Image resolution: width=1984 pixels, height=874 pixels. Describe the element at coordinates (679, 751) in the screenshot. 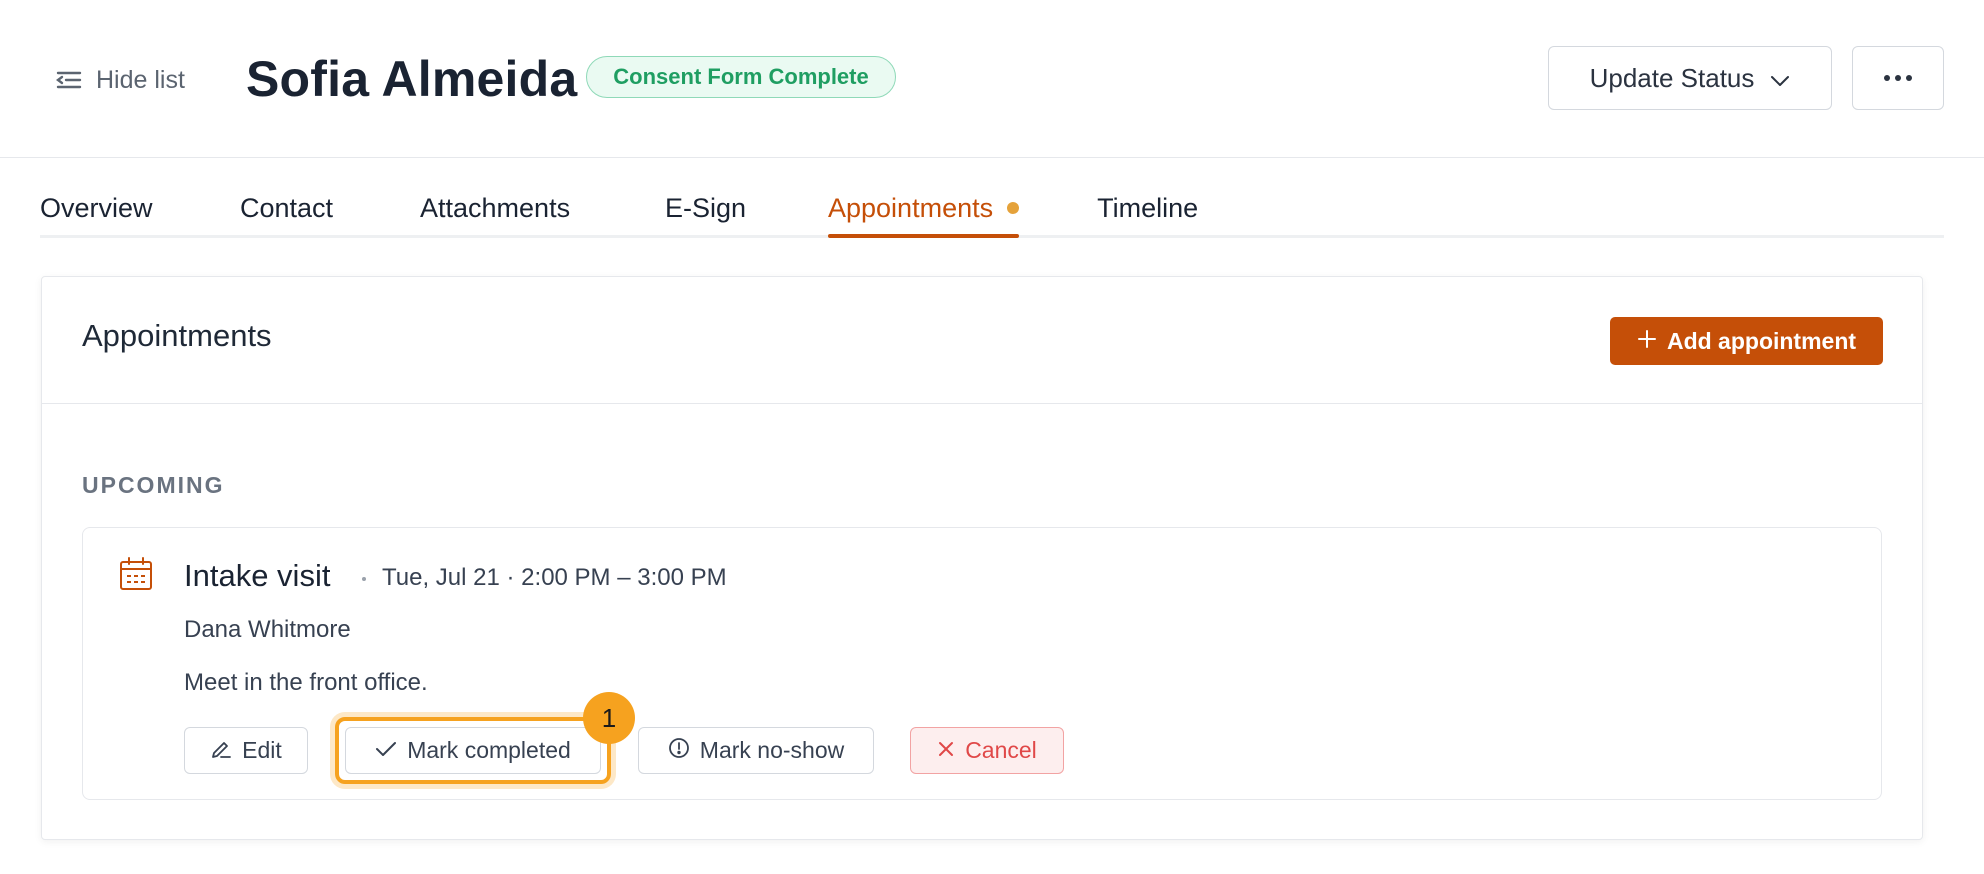

I see `alert-circle-icon` at that location.